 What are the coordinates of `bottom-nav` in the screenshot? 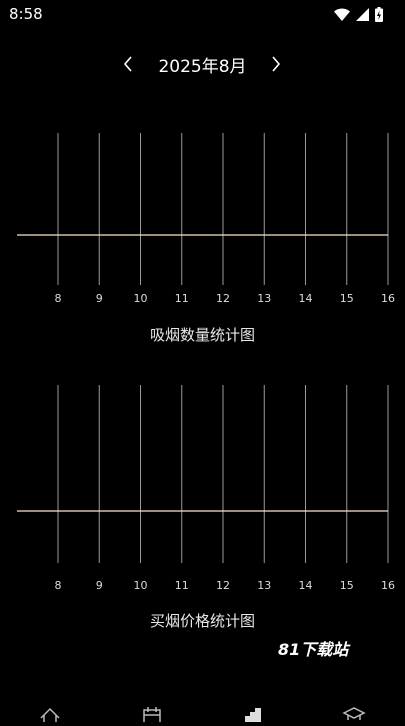 It's located at (202, 712).